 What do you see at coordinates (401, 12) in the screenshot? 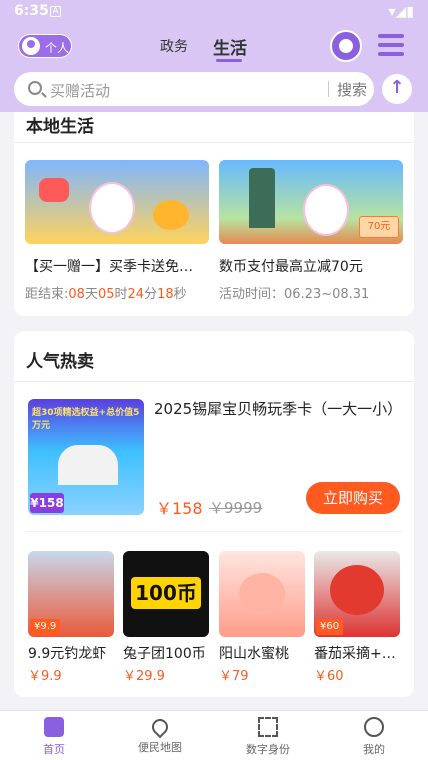
I see `signal-battery-icon: ▾◢▮` at bounding box center [401, 12].